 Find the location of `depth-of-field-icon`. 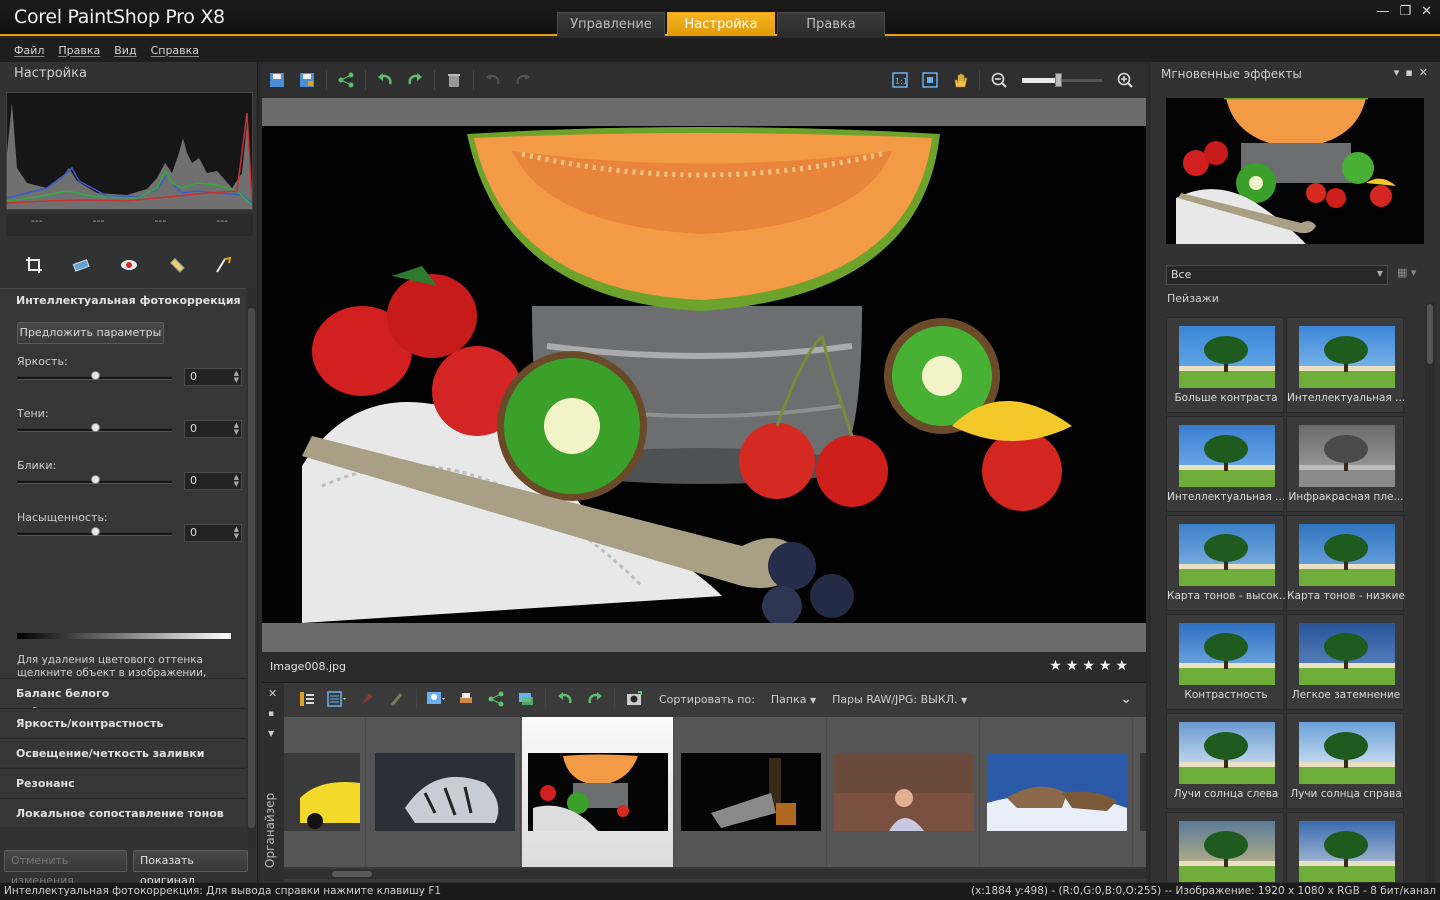

depth-of-field-icon is located at coordinates (224, 265).